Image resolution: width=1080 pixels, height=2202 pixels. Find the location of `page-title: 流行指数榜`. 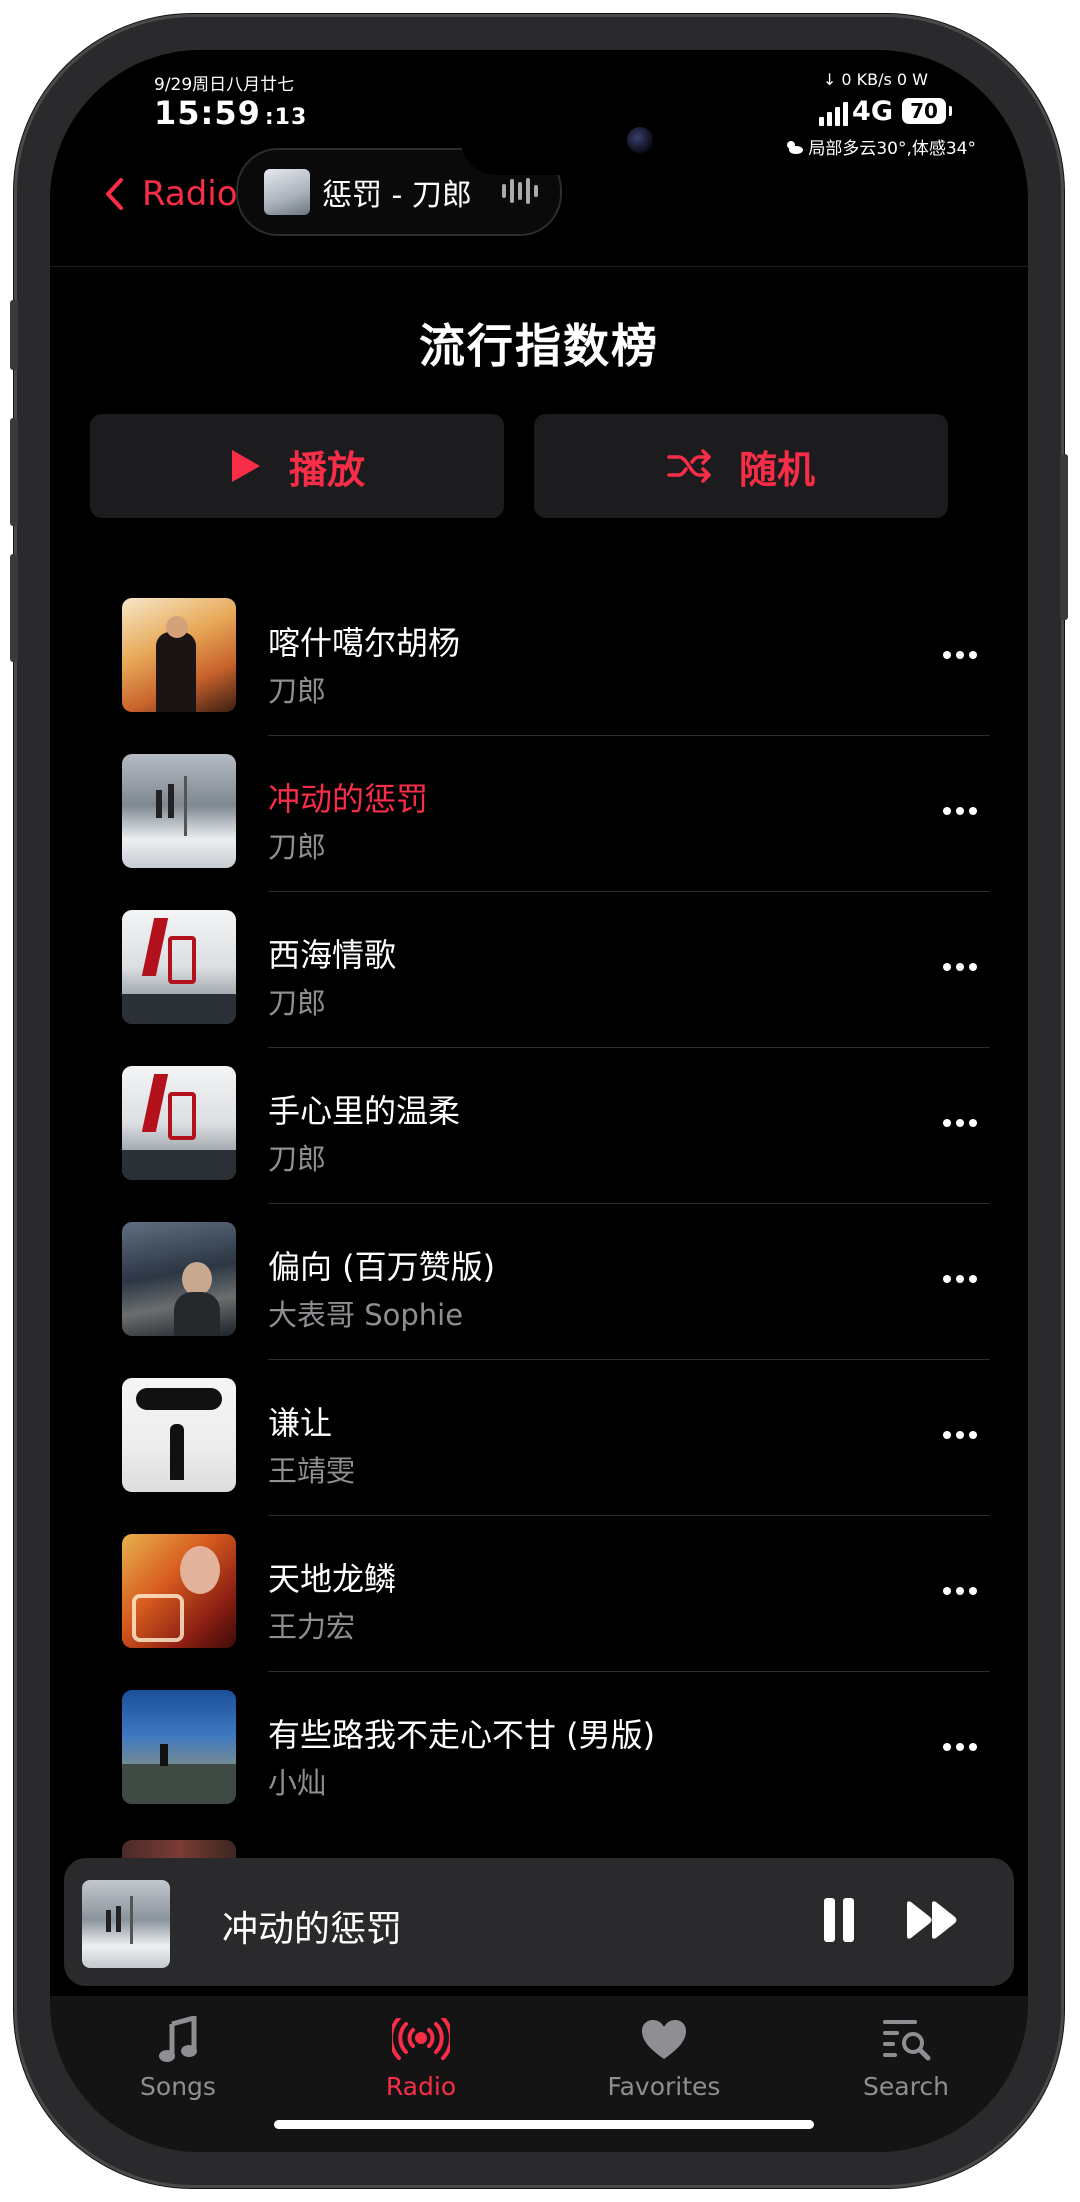

page-title: 流行指数榜 is located at coordinates (539, 346).